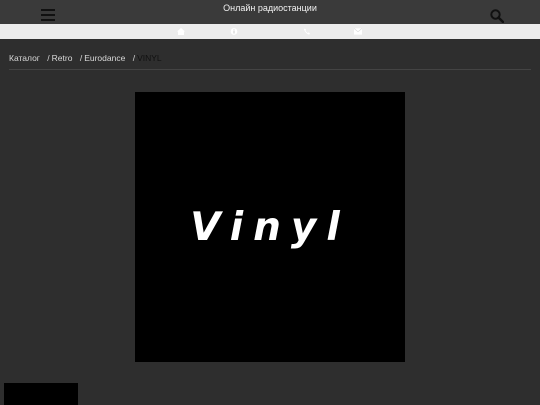  What do you see at coordinates (234, 31) in the screenshot?
I see `info-icon` at bounding box center [234, 31].